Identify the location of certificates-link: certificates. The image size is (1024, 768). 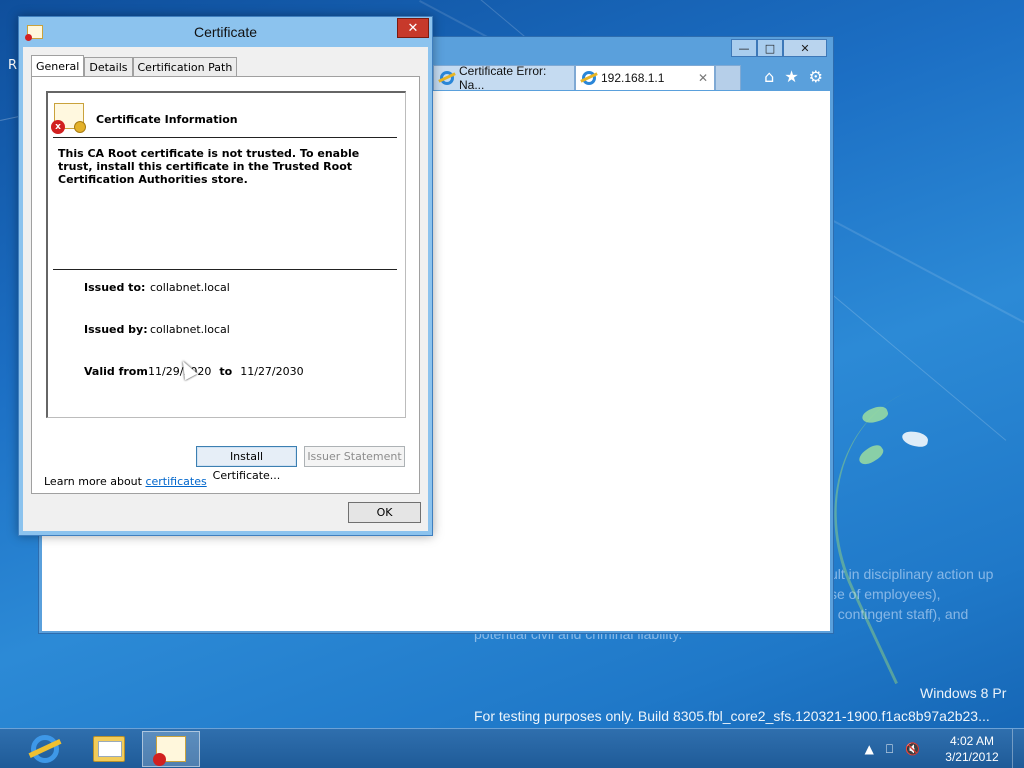
(175, 481).